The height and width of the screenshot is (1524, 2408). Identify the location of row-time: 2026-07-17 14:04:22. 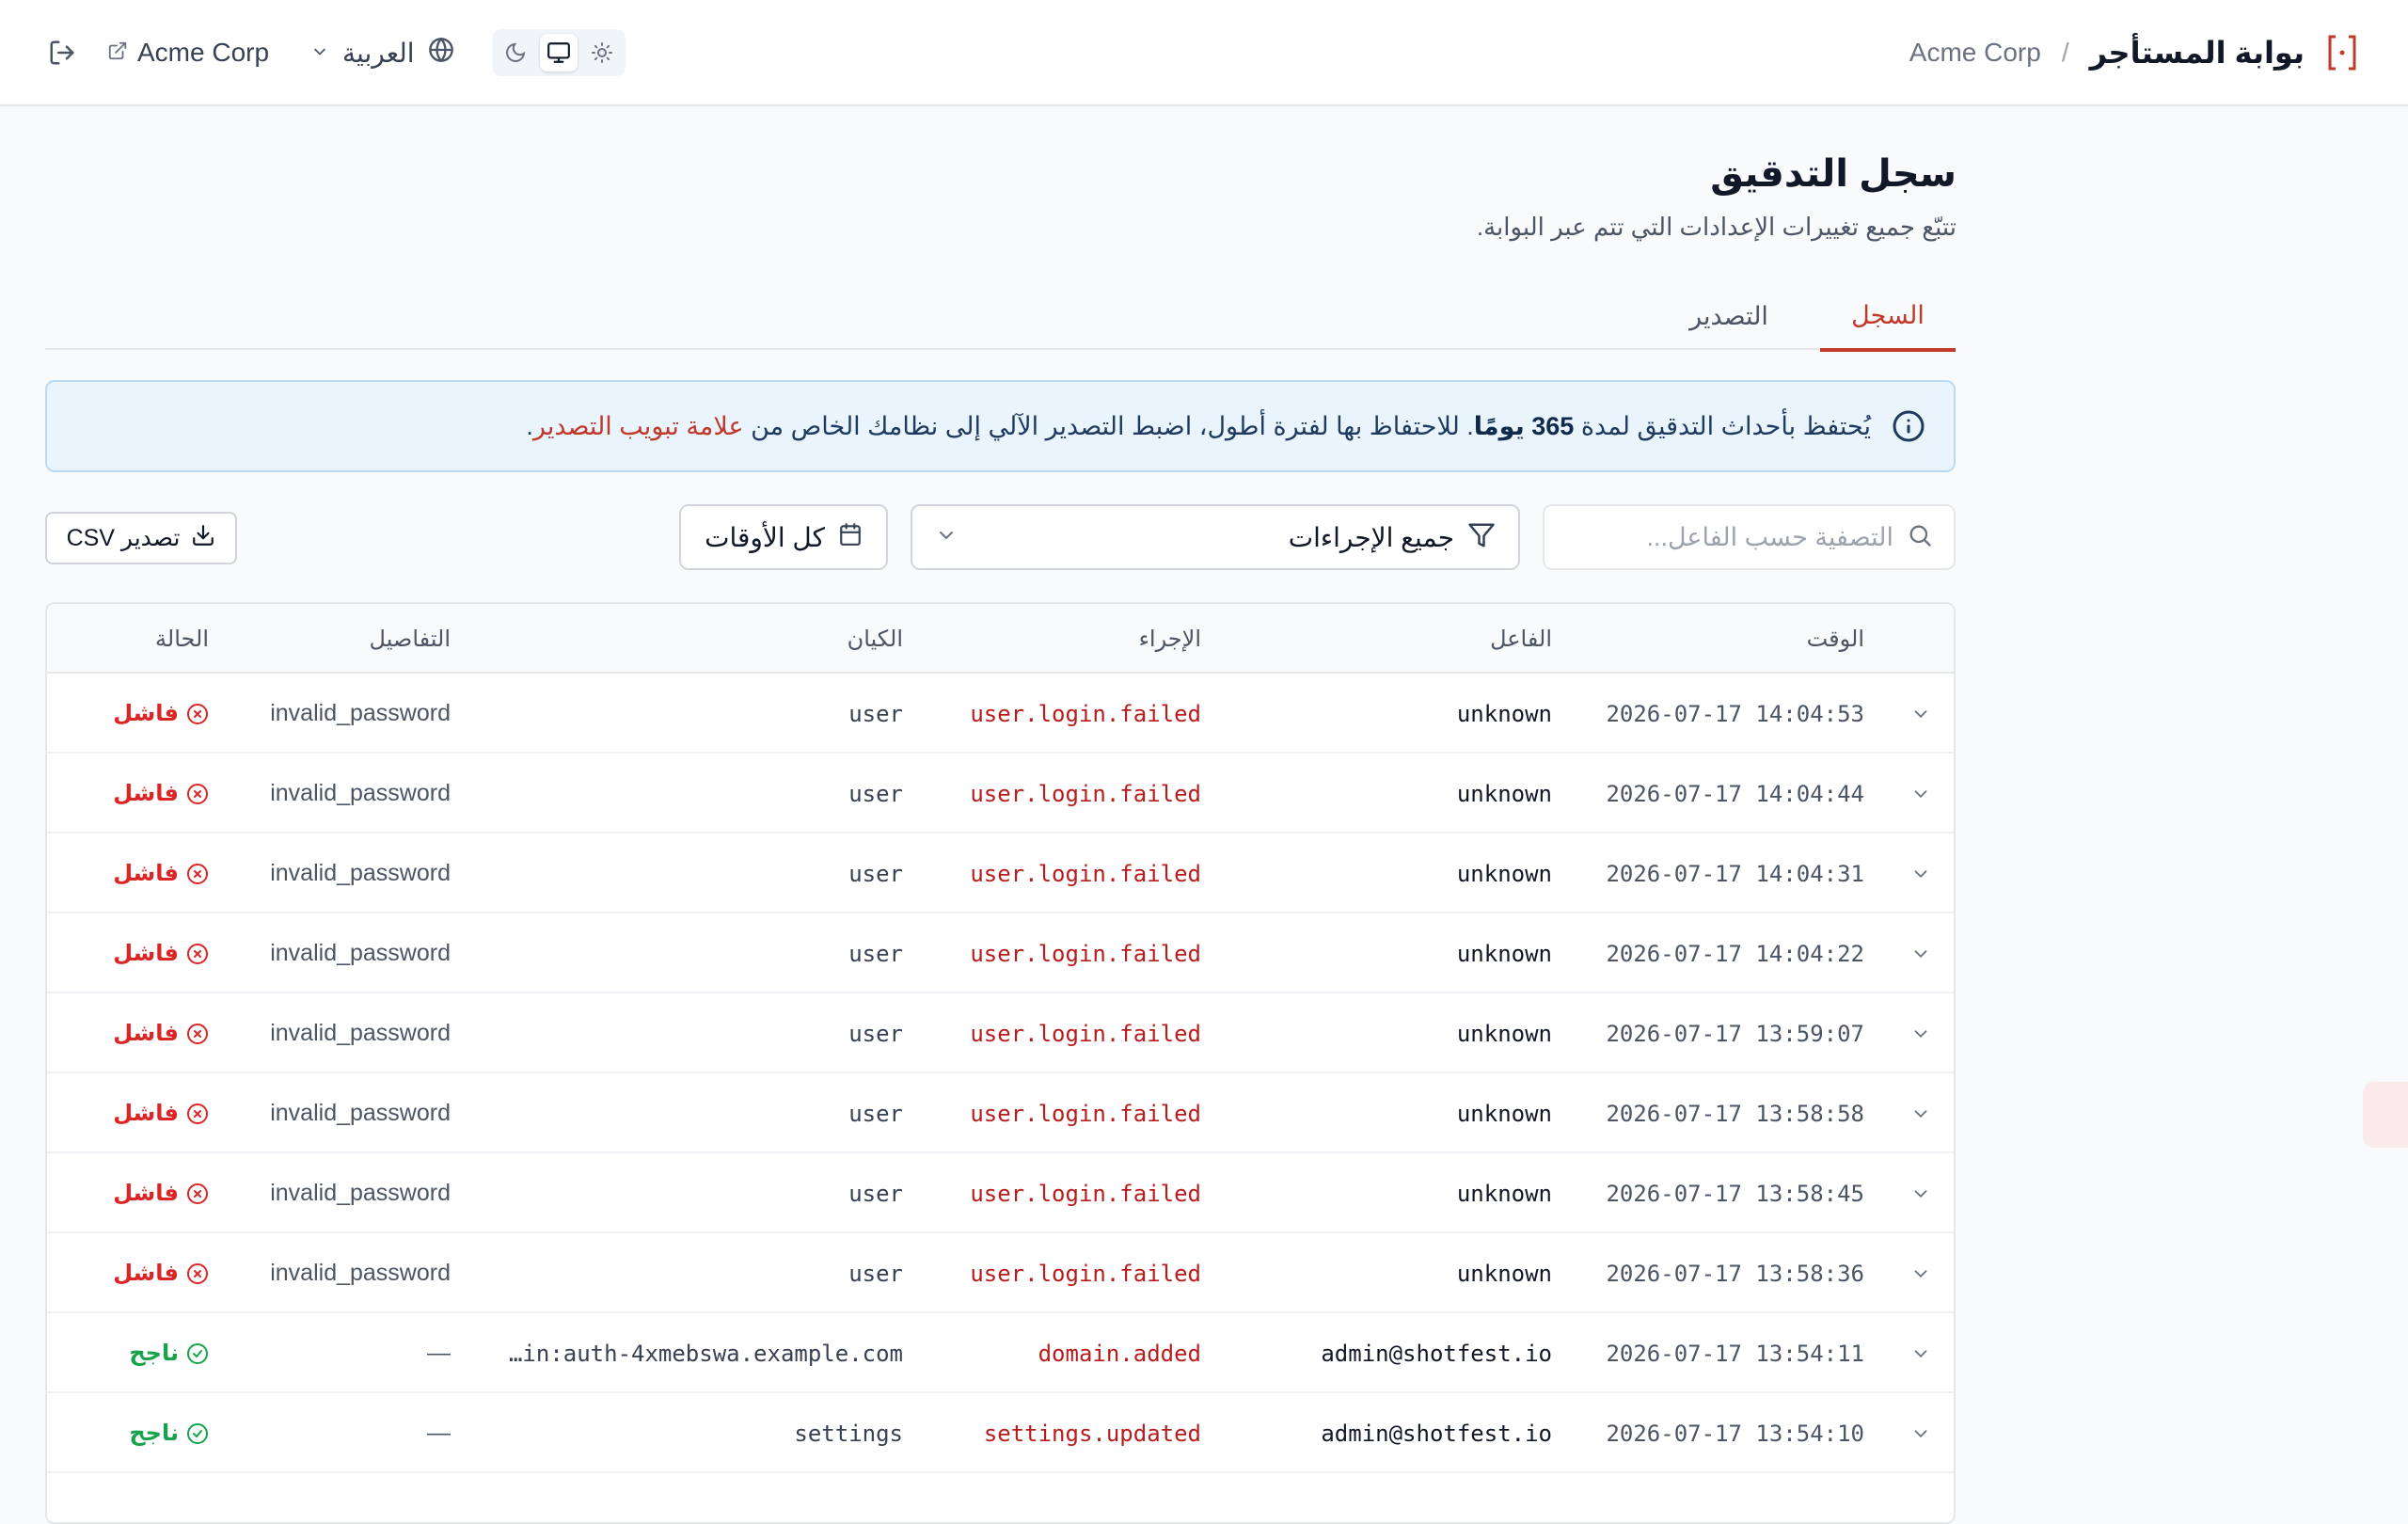
(1735, 954).